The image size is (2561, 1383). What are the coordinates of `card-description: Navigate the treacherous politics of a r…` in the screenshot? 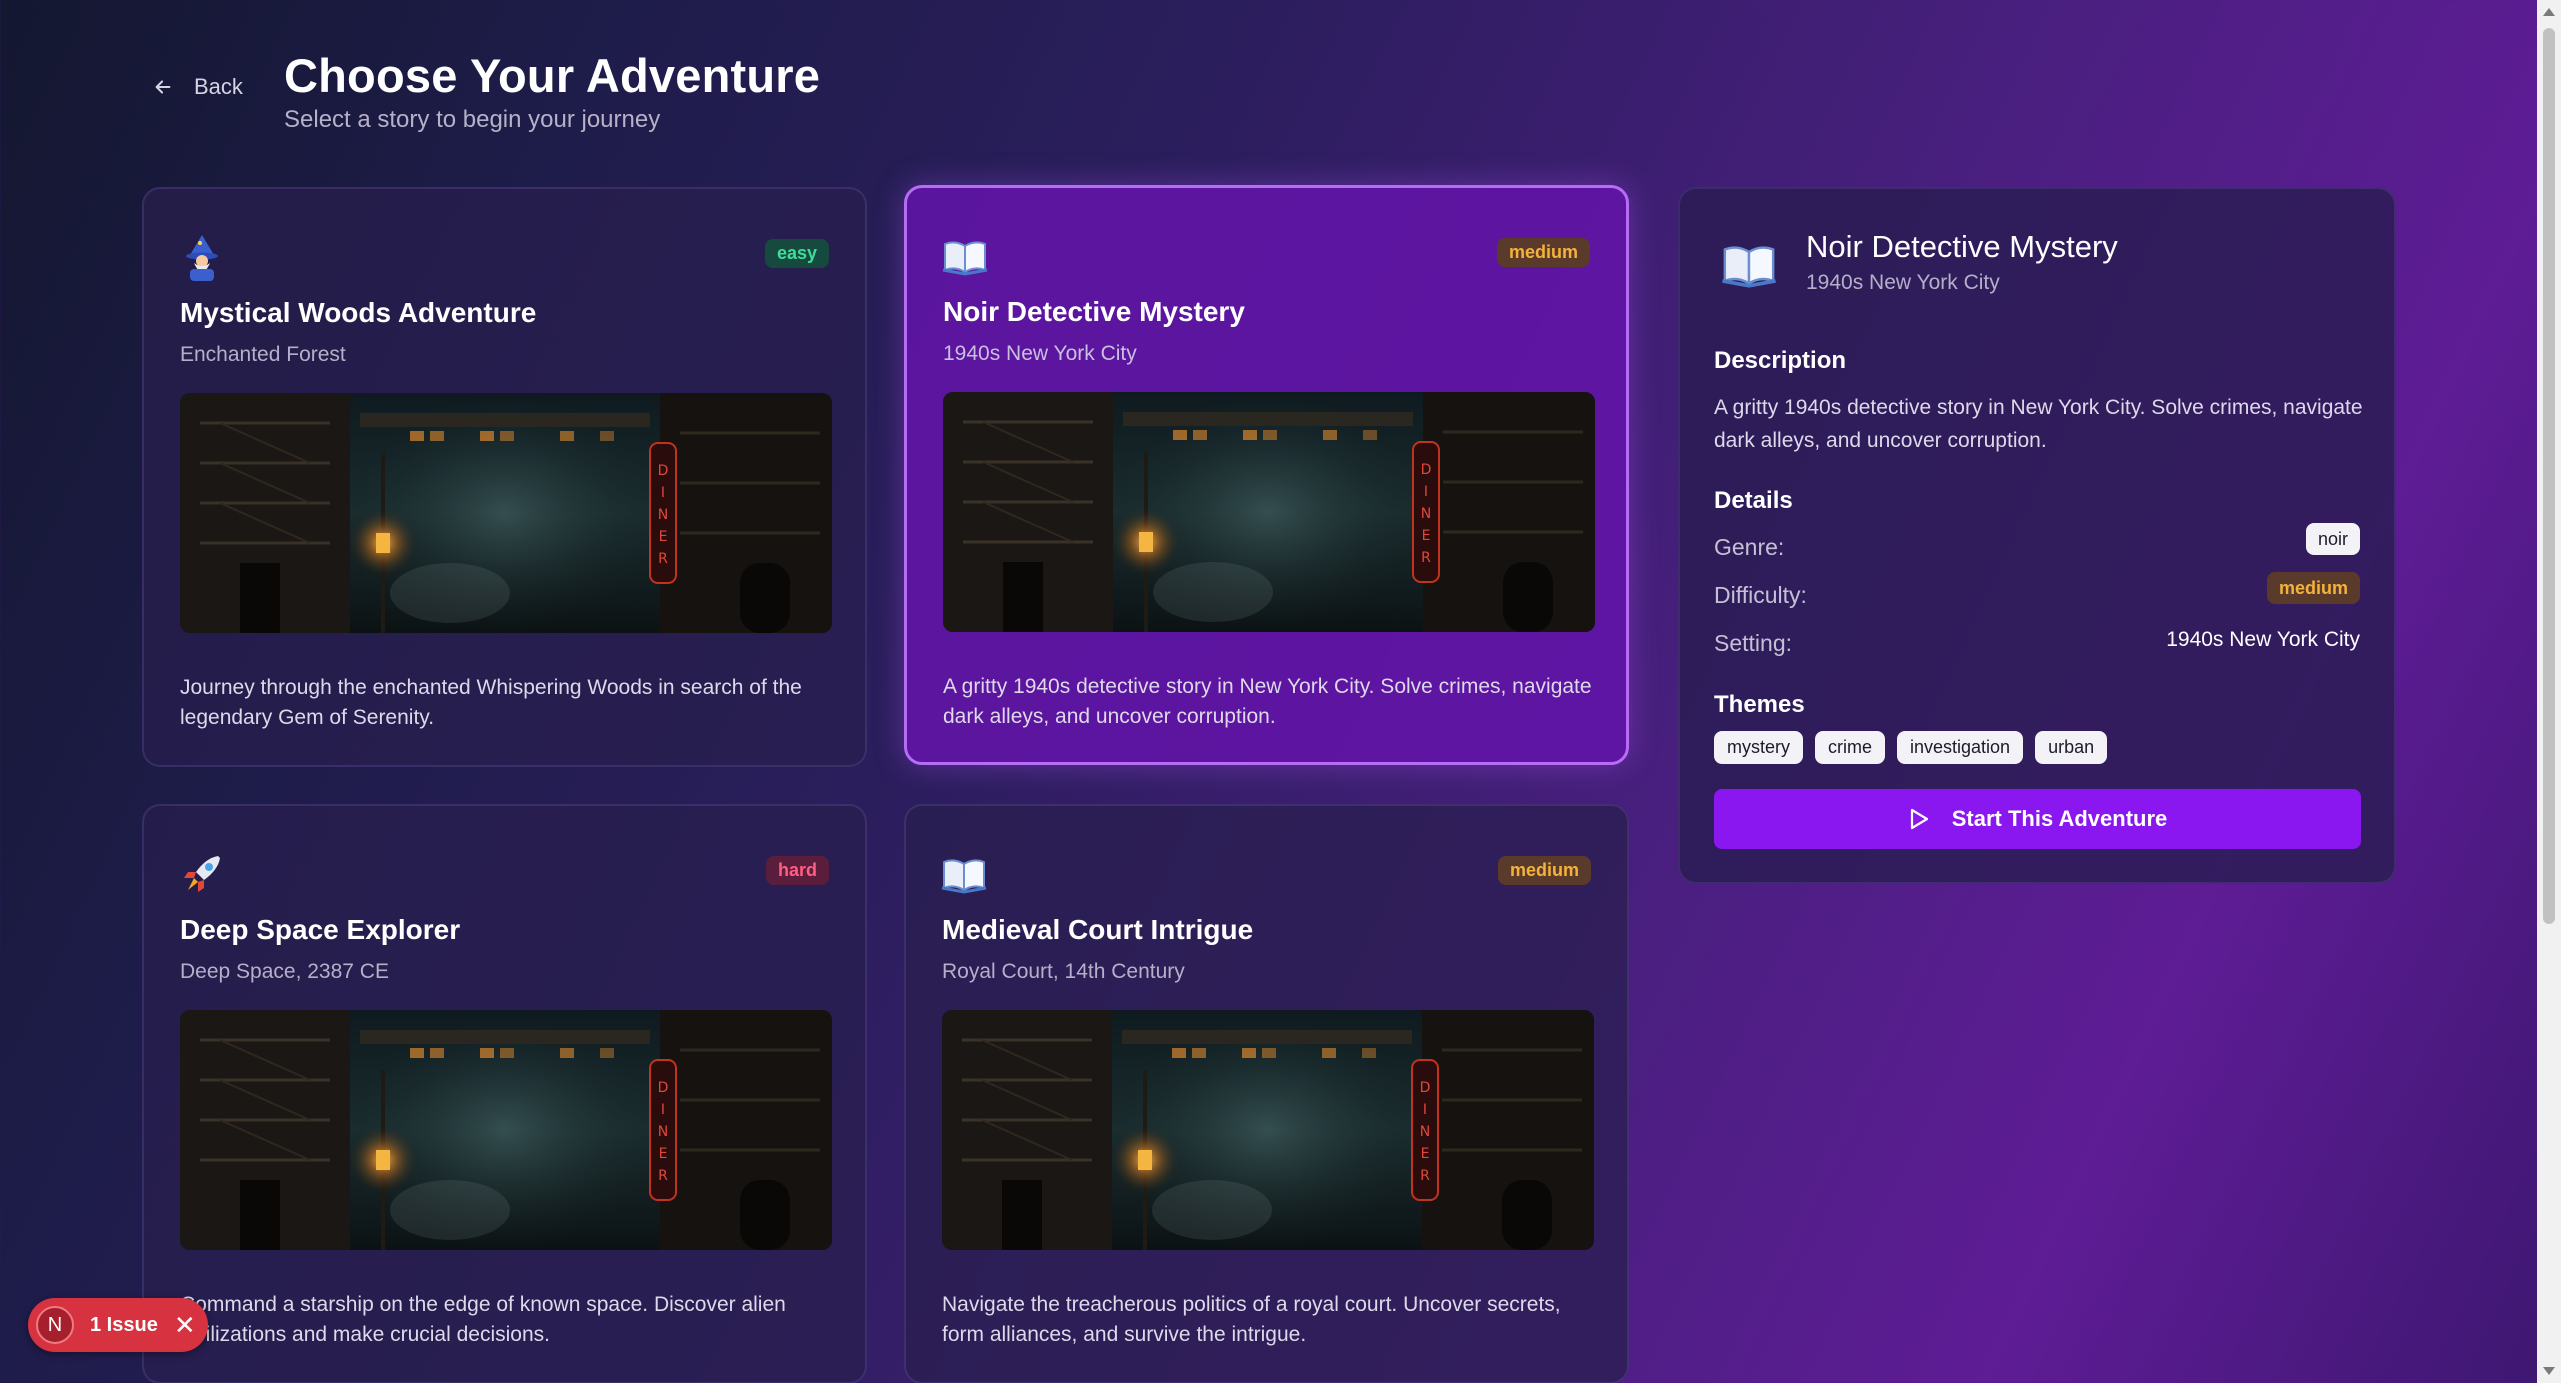 It's located at (1251, 1319).